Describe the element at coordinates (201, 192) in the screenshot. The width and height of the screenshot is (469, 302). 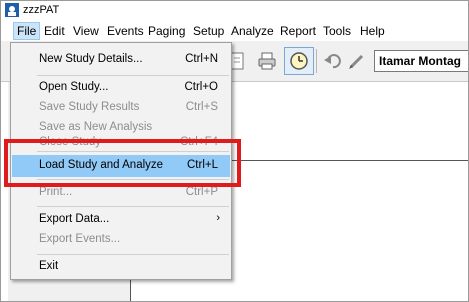
I see `menu-item-shortcut: Ctrl+P` at that location.